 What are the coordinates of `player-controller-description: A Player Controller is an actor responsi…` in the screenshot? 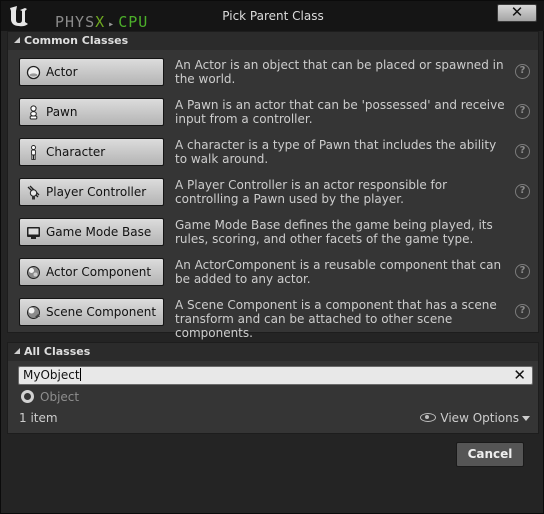 It's located at (311, 192).